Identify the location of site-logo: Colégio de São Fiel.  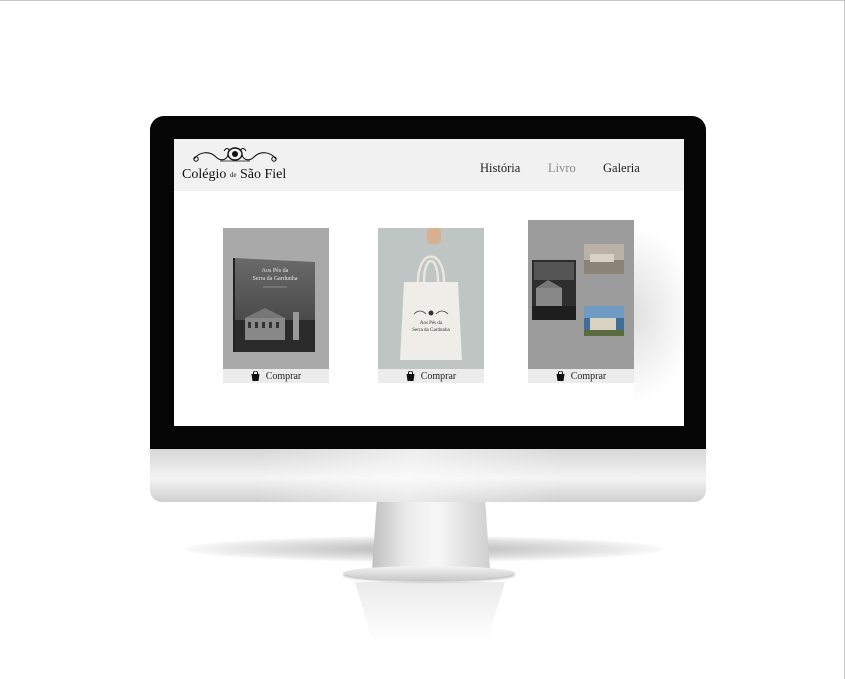
(234, 175).